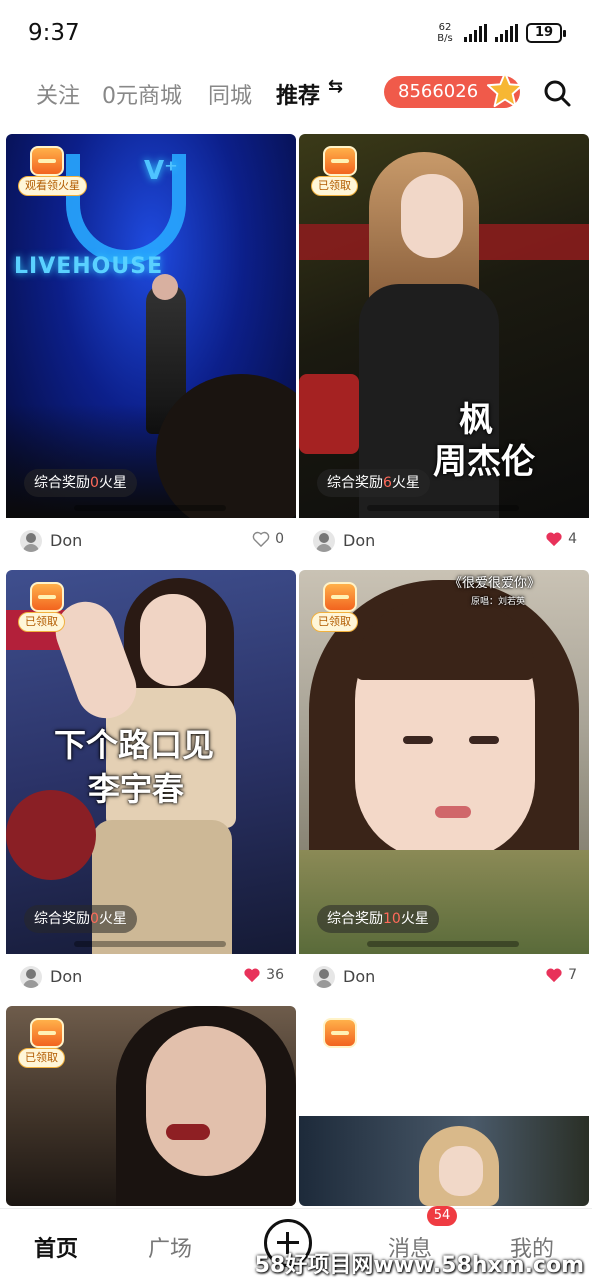  What do you see at coordinates (444, 978) in the screenshot?
I see `card-footer: Don 7` at bounding box center [444, 978].